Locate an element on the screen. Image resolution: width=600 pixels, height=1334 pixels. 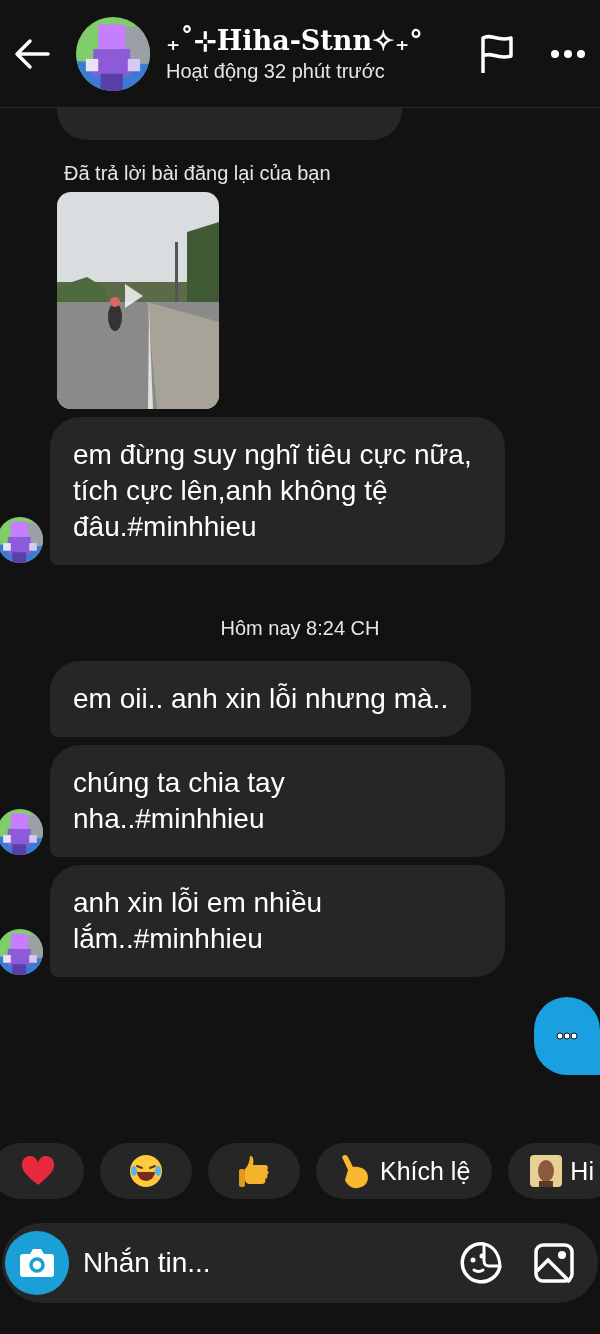
laughing-face-icon is located at coordinates (146, 1171).